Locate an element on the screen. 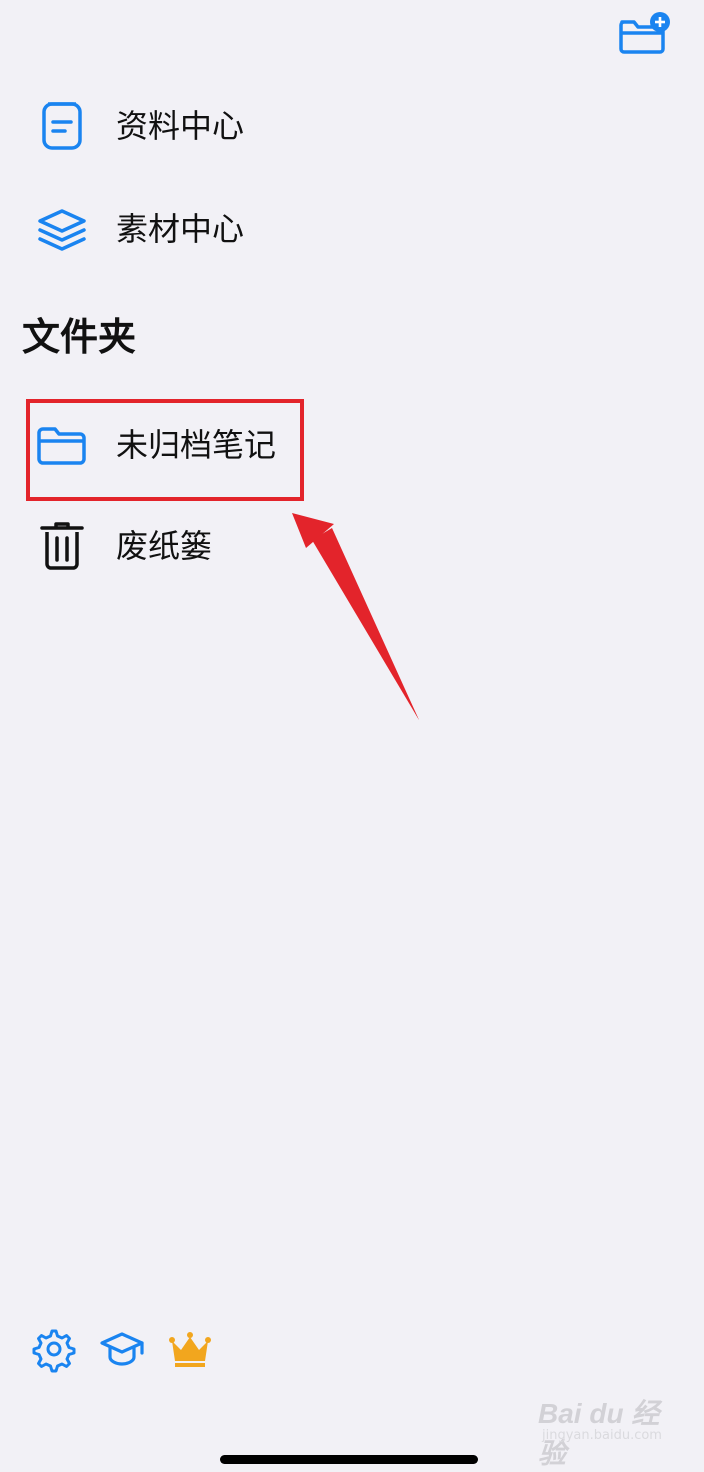 The image size is (704, 1472). premium-button is located at coordinates (190, 1349).